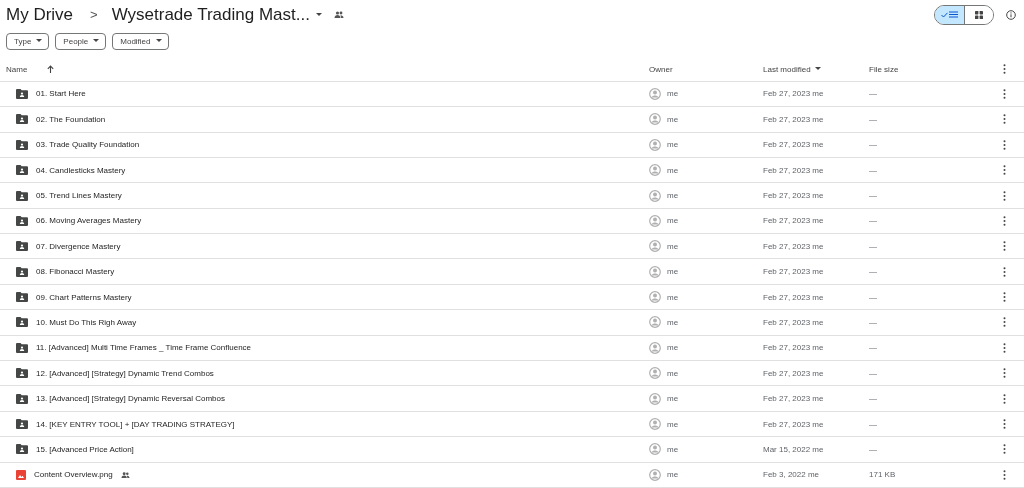 This screenshot has height=488, width=1024. Describe the element at coordinates (661, 69) in the screenshot. I see `column-header: Owner` at that location.